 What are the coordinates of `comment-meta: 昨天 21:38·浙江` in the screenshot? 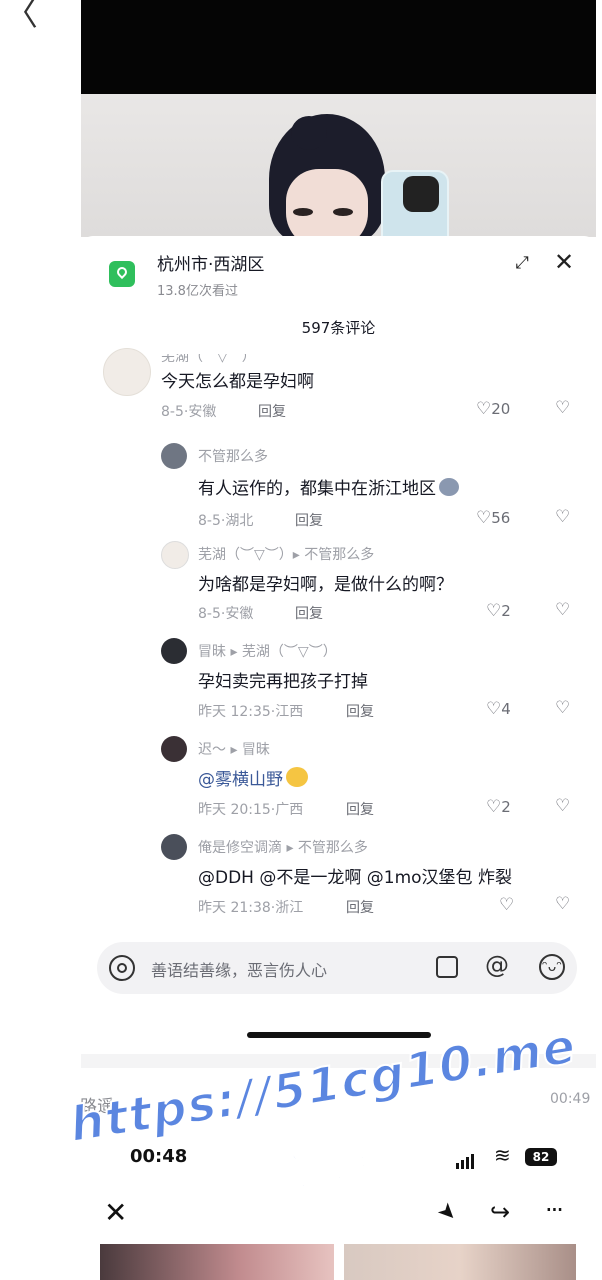 It's located at (251, 908).